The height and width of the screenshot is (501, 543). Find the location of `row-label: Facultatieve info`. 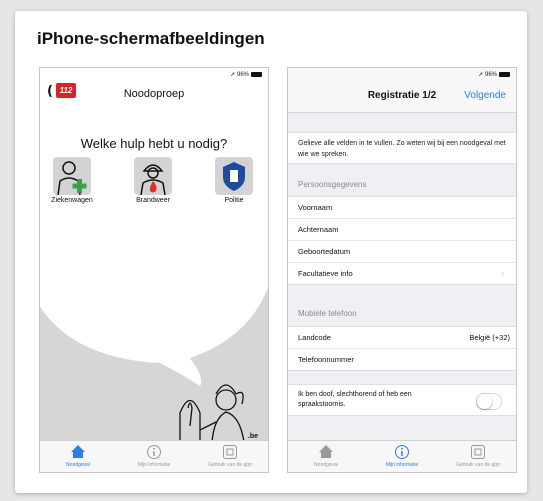

row-label: Facultatieve info is located at coordinates (325, 273).